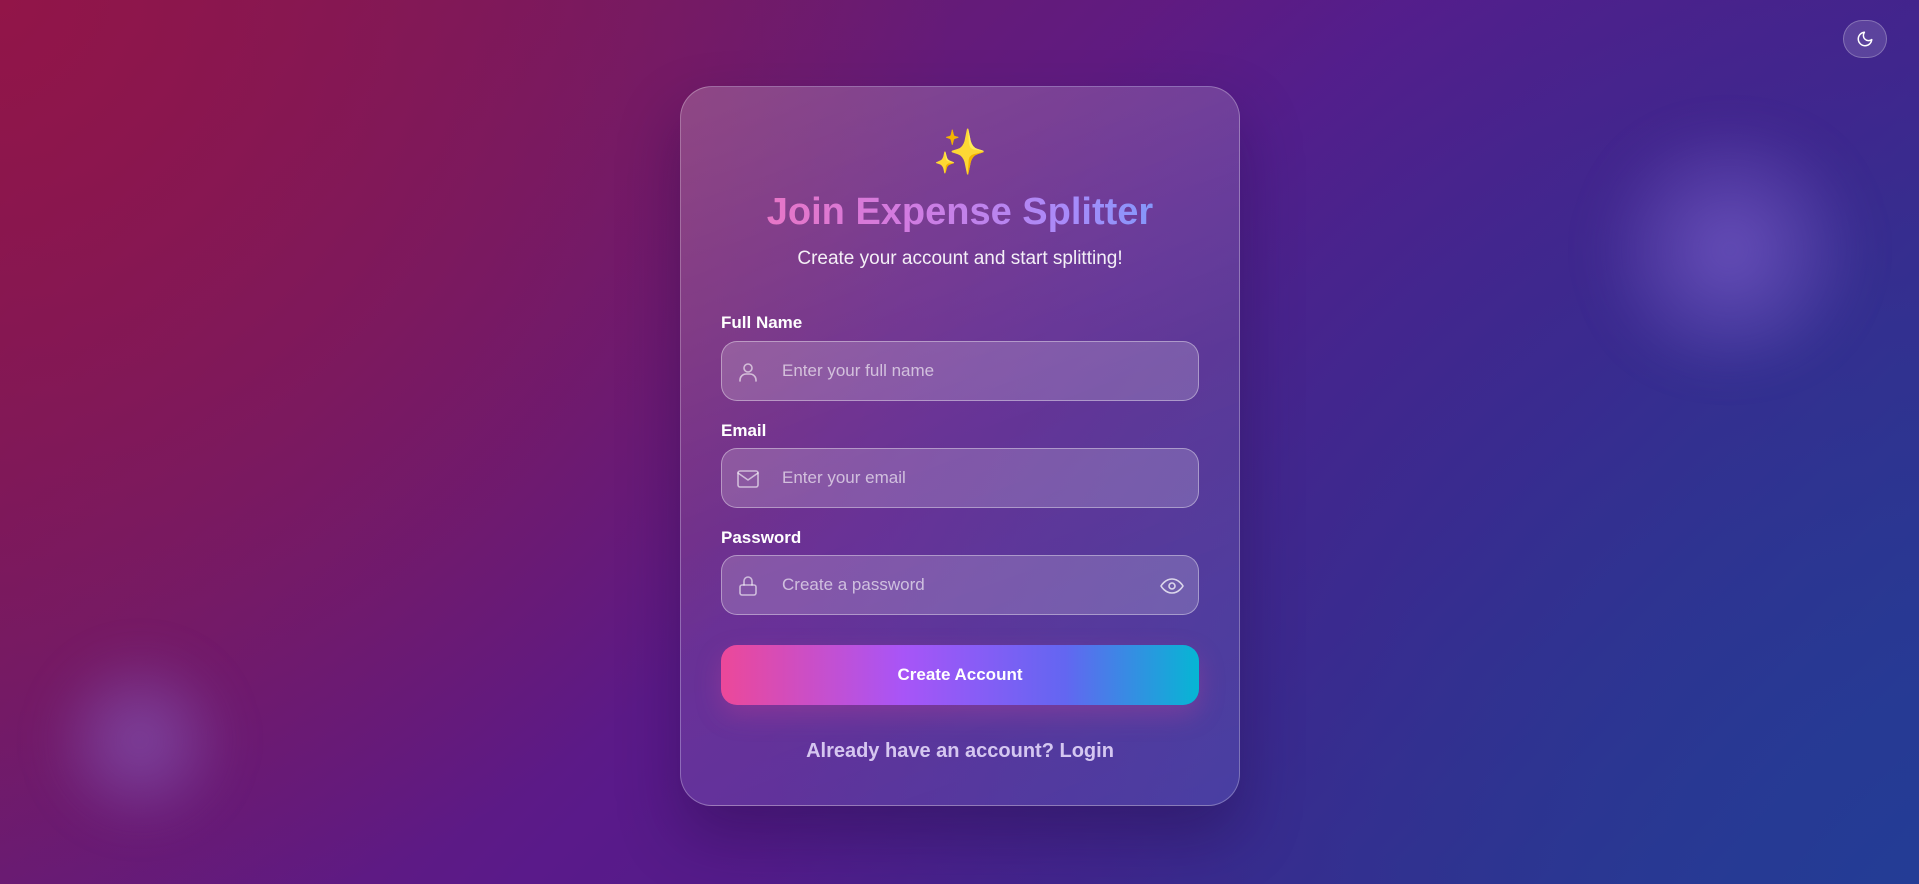  I want to click on page-subtitle: Create your account and start splitting!, so click(960, 258).